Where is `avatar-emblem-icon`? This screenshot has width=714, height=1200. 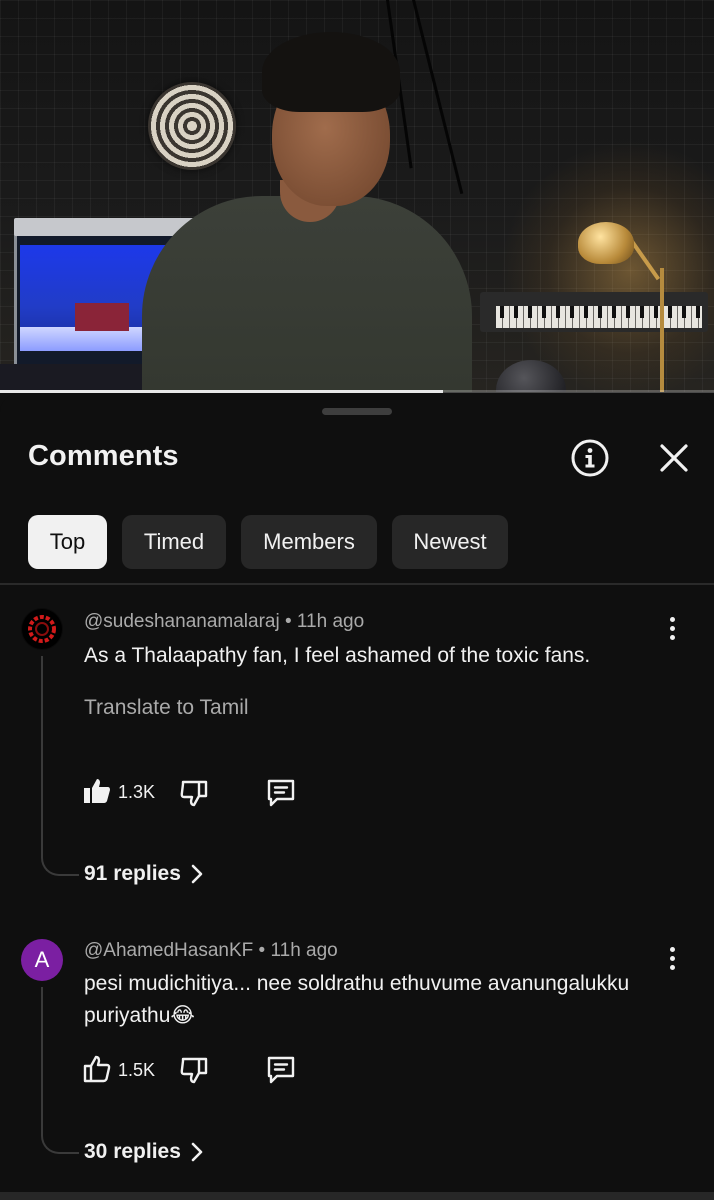
avatar-emblem-icon is located at coordinates (42, 629).